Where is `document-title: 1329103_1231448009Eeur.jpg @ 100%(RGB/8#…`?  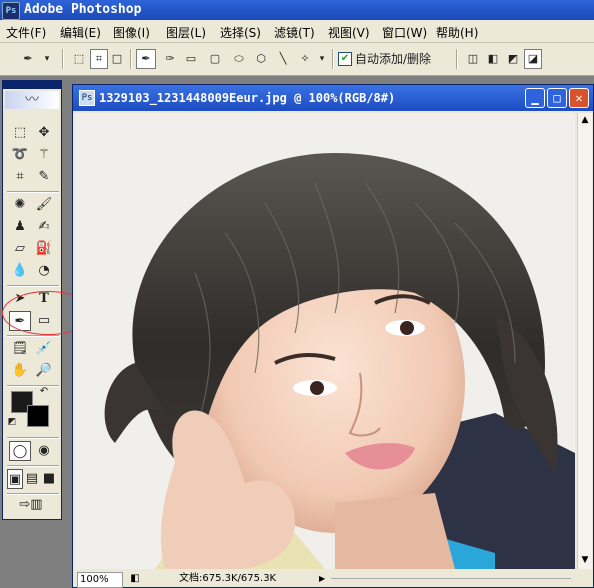
document-title: 1329103_1231448009Eeur.jpg @ 100%(RGB/8#… is located at coordinates (247, 98).